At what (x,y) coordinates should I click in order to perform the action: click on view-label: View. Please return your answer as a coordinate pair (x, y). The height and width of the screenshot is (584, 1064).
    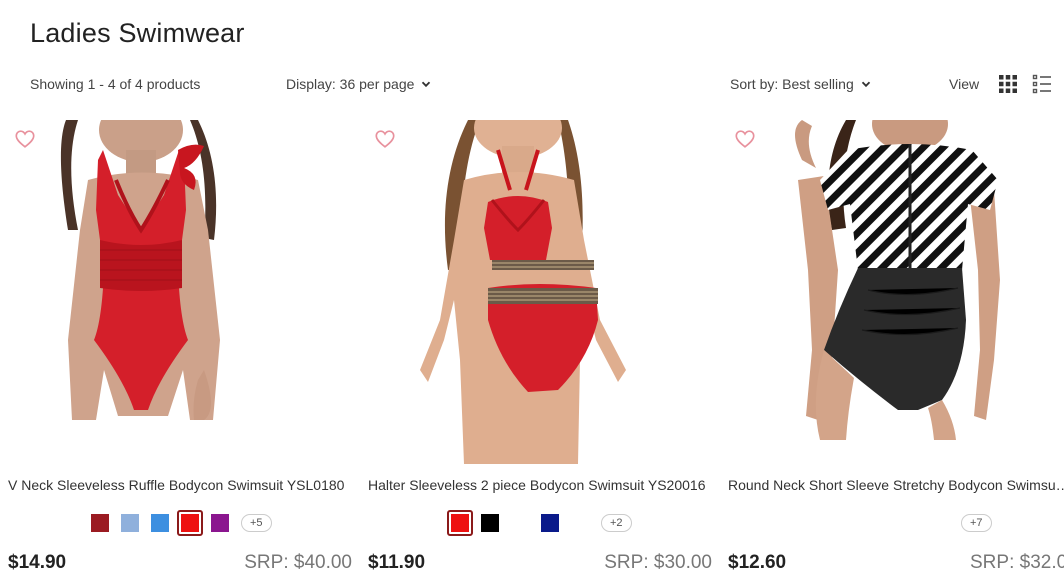
    Looking at the image, I should click on (964, 84).